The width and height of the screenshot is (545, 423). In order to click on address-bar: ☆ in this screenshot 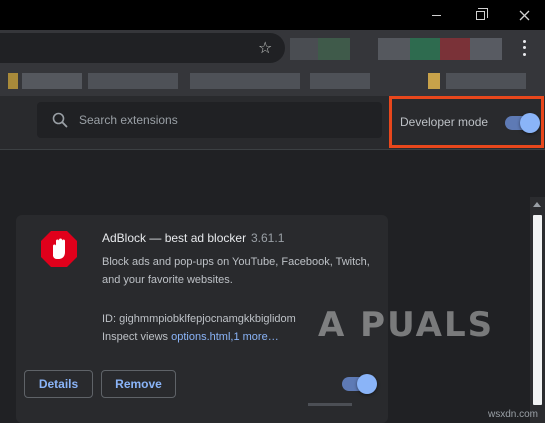, I will do `click(142, 48)`.